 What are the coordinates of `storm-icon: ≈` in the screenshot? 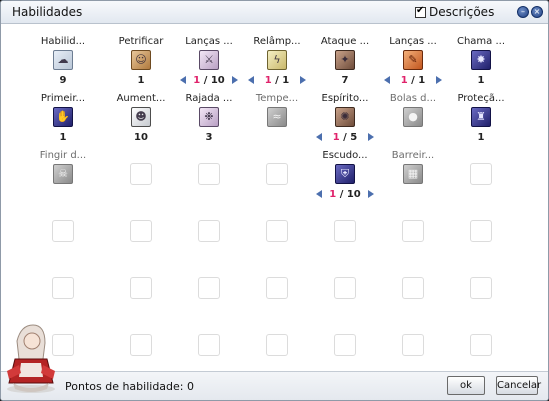 It's located at (277, 117).